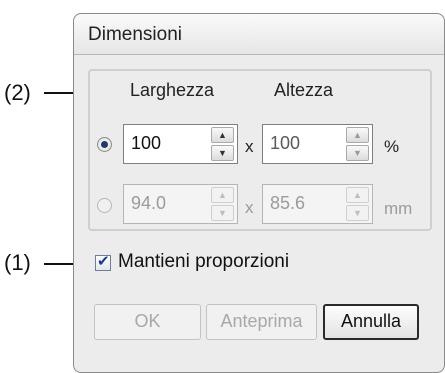 The image size is (445, 373). Describe the element at coordinates (17, 92) in the screenshot. I see `callout-2: (2)` at that location.